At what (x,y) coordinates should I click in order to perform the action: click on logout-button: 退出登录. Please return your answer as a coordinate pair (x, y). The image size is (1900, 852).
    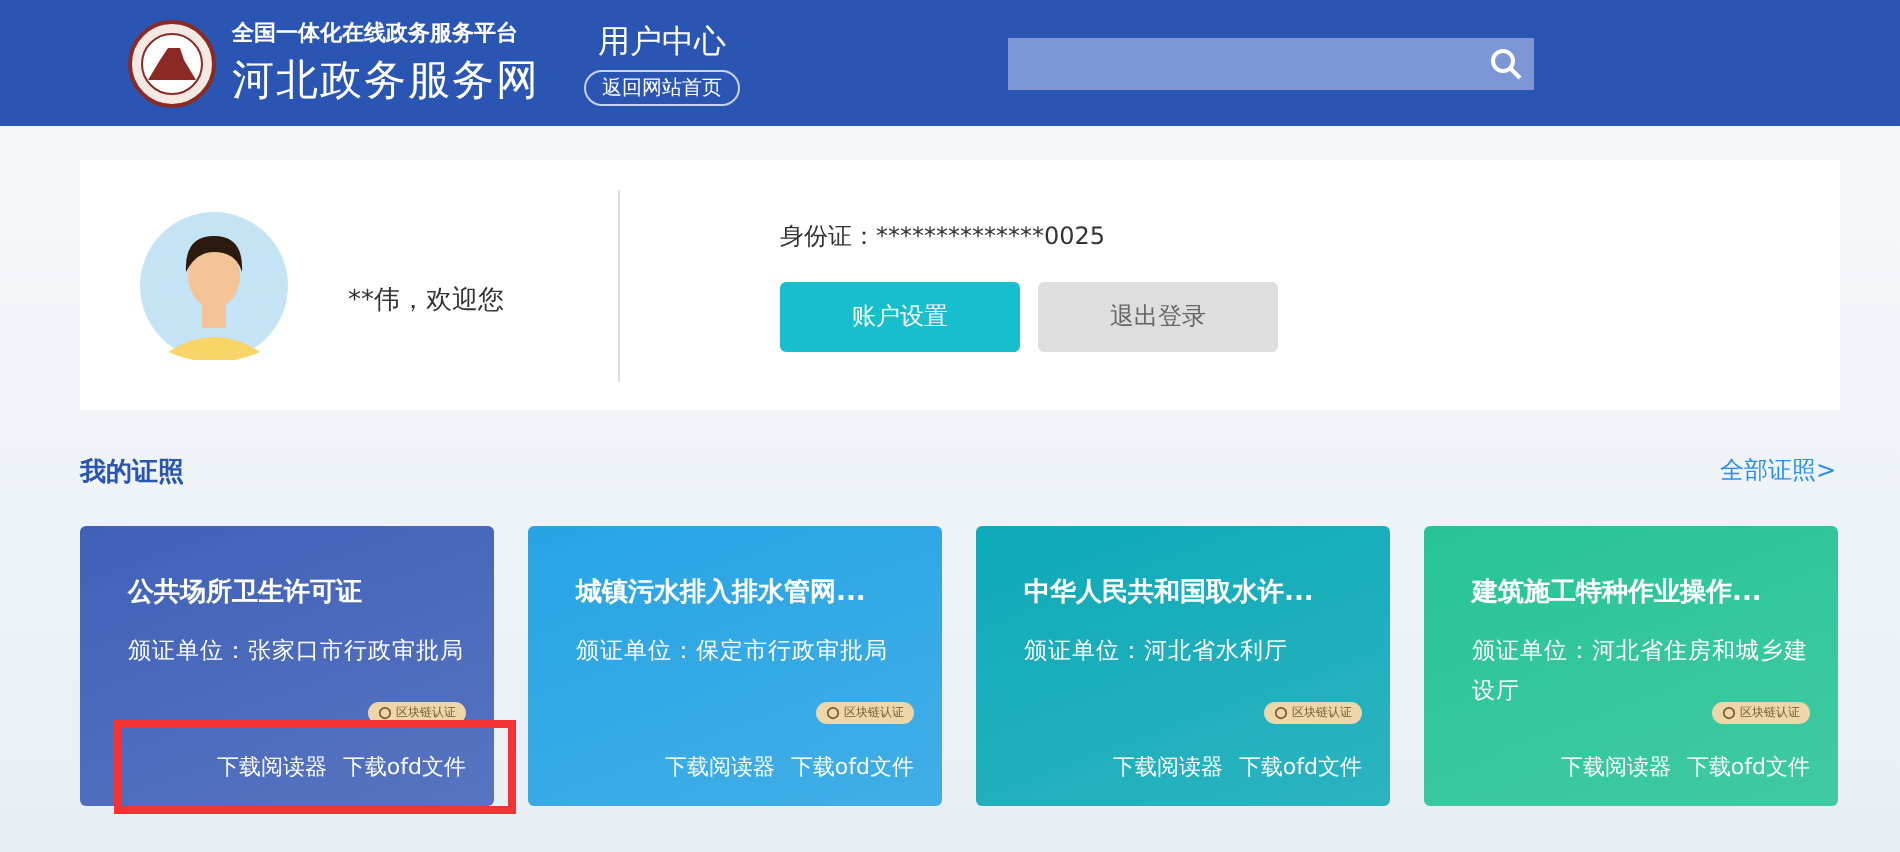
    Looking at the image, I should click on (1158, 316).